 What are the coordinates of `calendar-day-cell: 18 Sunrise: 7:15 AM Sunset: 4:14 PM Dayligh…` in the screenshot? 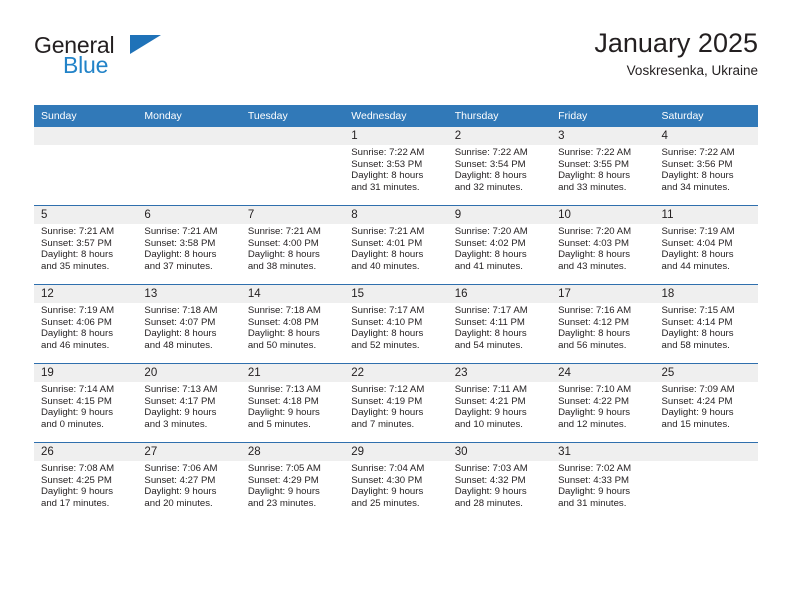 It's located at (706, 324).